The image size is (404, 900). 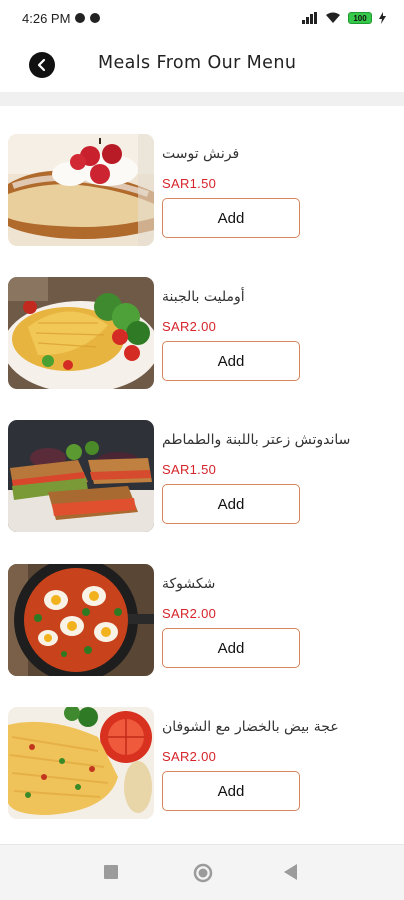 I want to click on app-header: Meals From Our Menu, so click(x=202, y=64).